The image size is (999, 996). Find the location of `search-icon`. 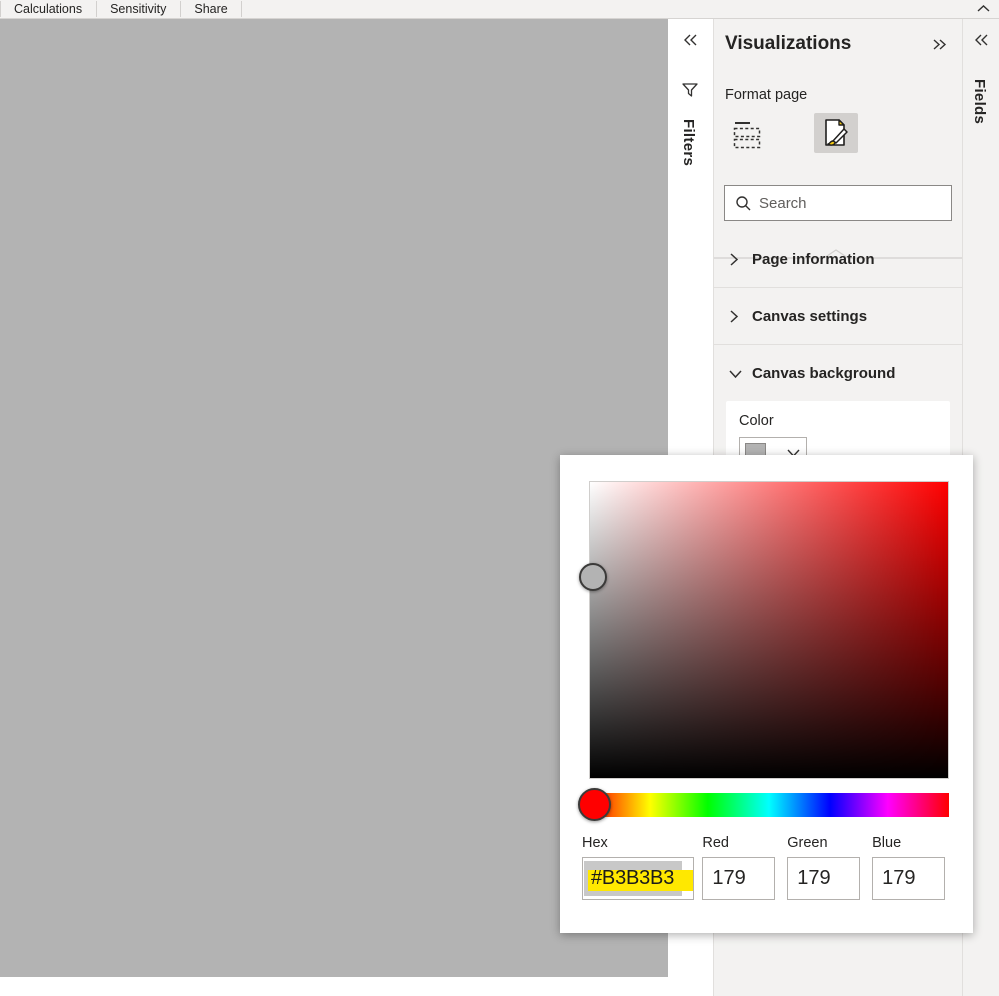

search-icon is located at coordinates (746, 203).